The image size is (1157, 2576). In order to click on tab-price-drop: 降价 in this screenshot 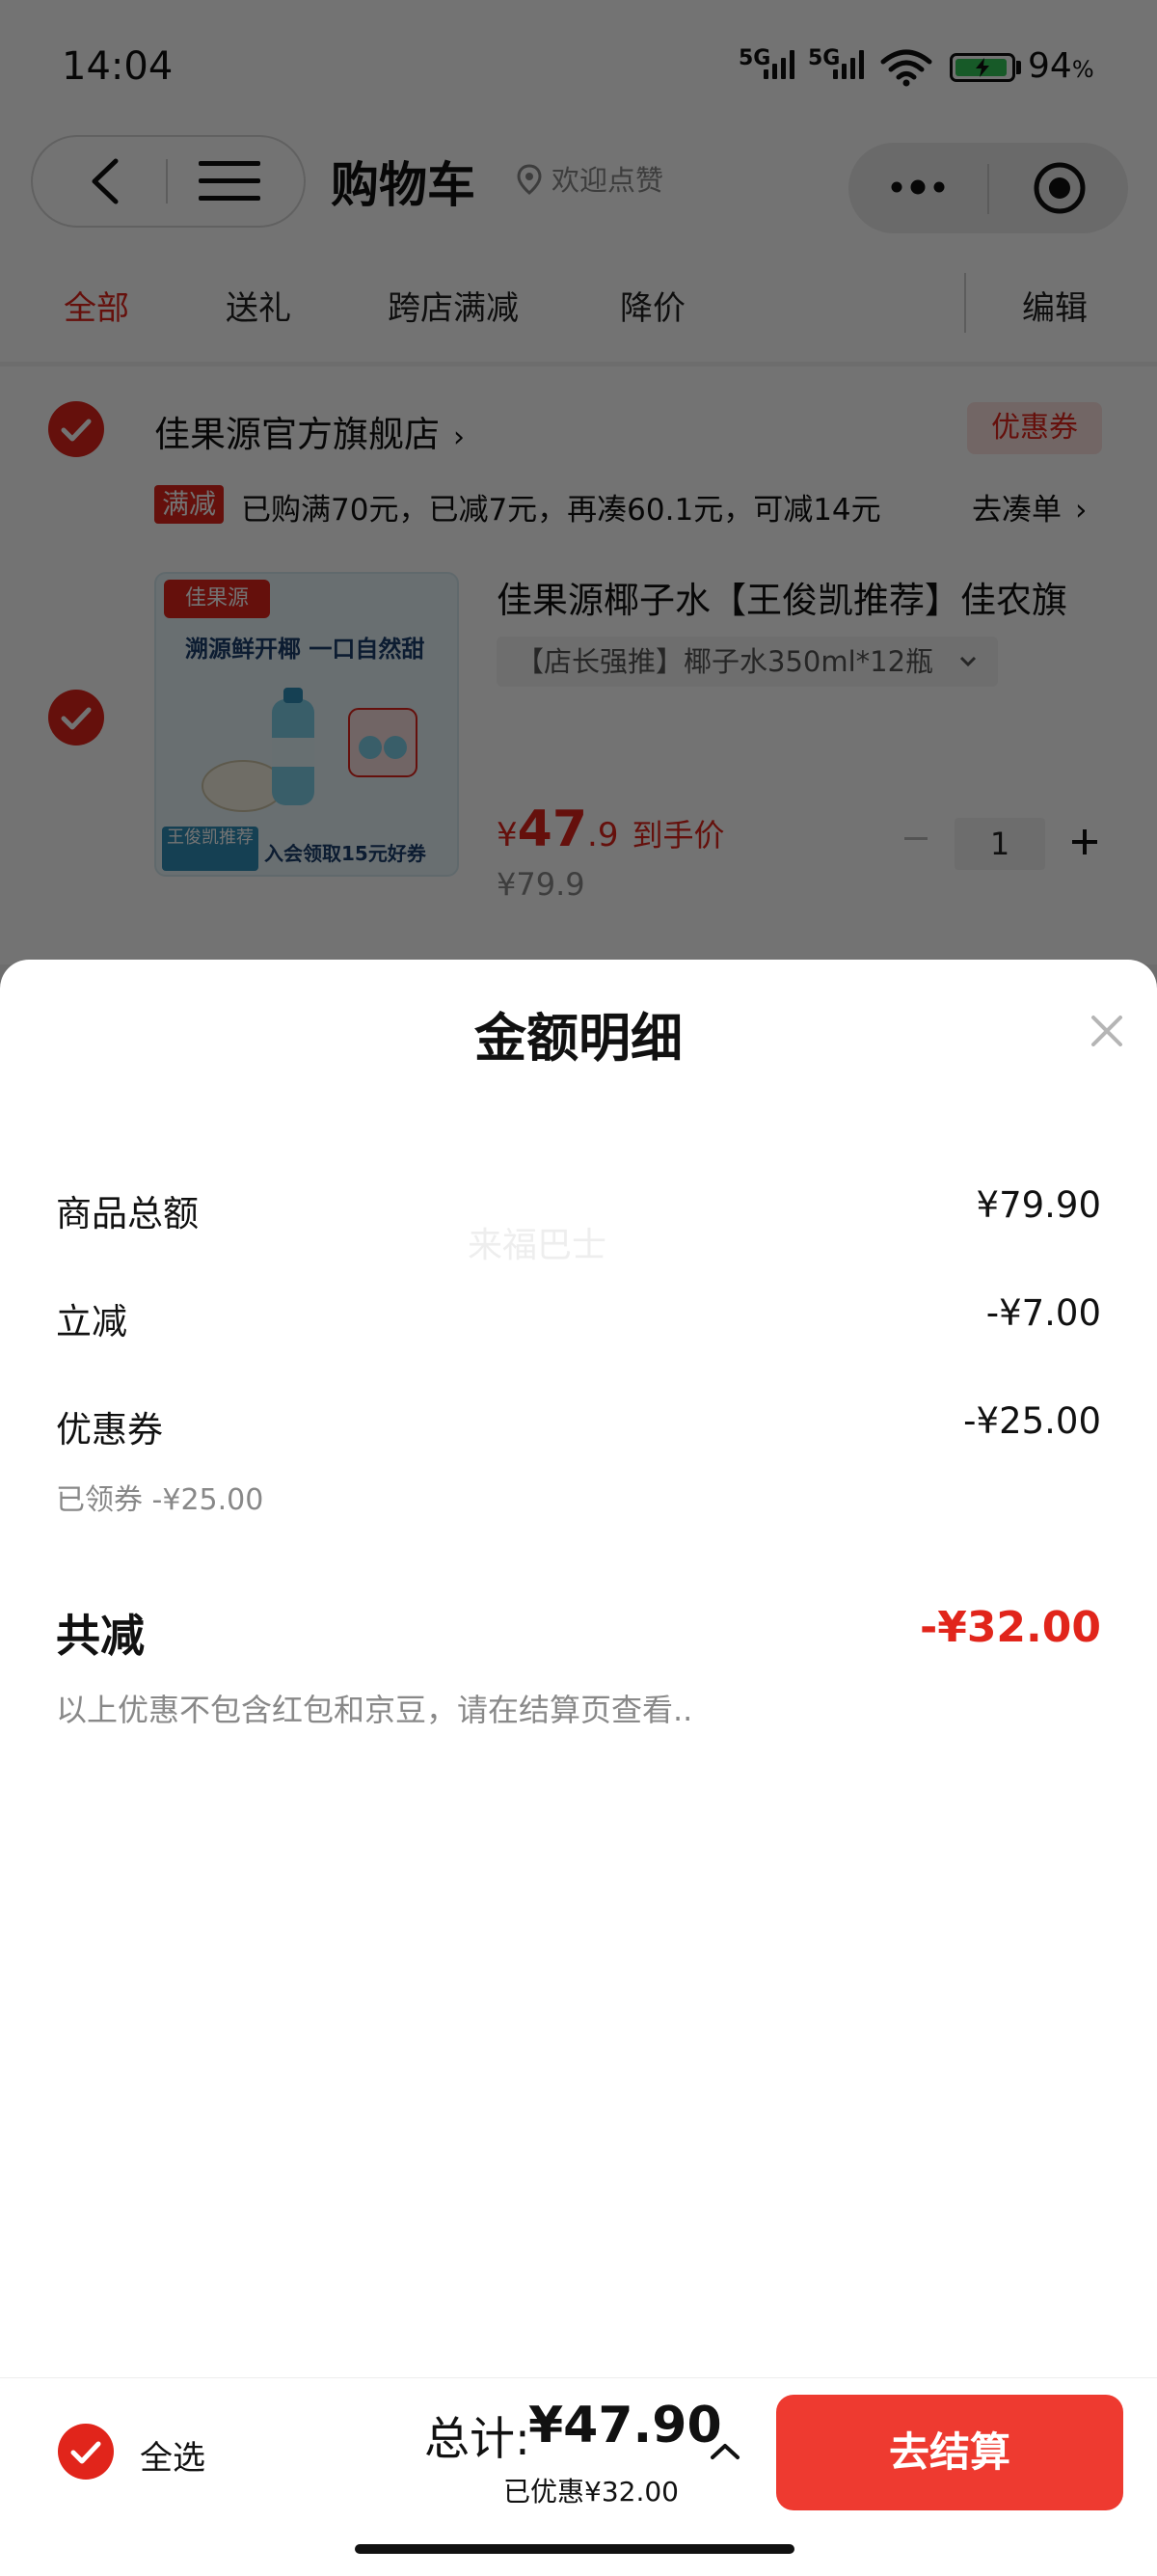, I will do `click(653, 305)`.